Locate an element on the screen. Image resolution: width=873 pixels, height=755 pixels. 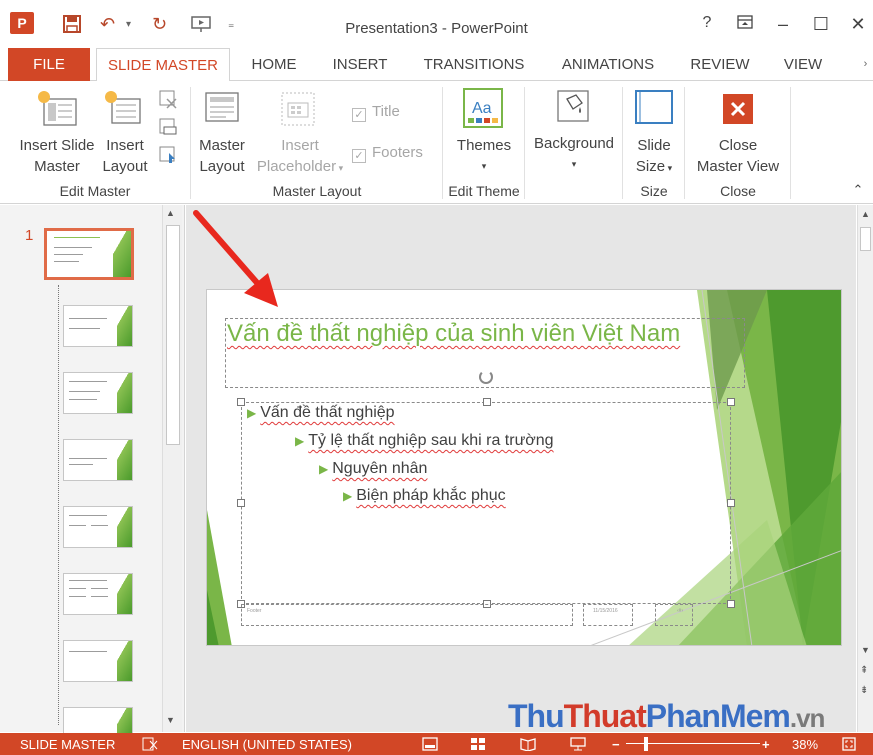
slide-size-icon is located at coordinates (654, 109).